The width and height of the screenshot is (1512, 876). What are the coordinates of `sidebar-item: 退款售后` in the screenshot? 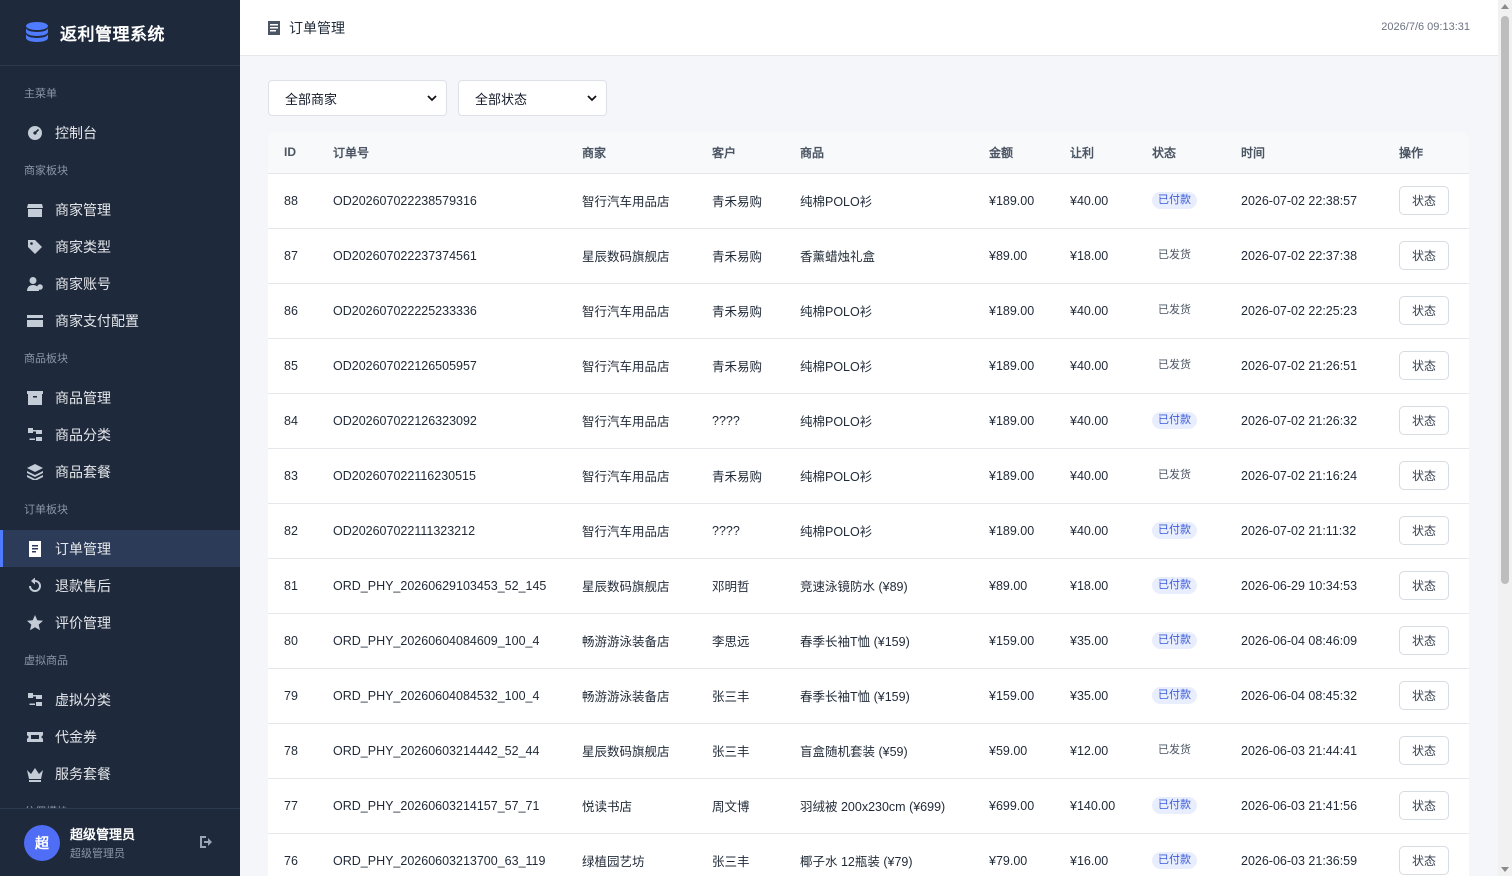 It's located at (120, 585).